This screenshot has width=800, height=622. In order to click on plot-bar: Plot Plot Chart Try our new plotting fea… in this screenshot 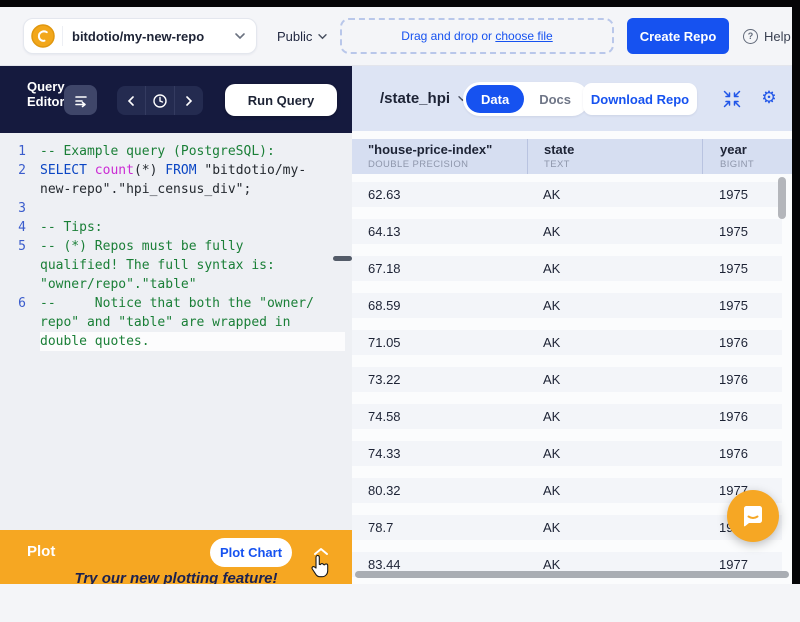, I will do `click(176, 557)`.